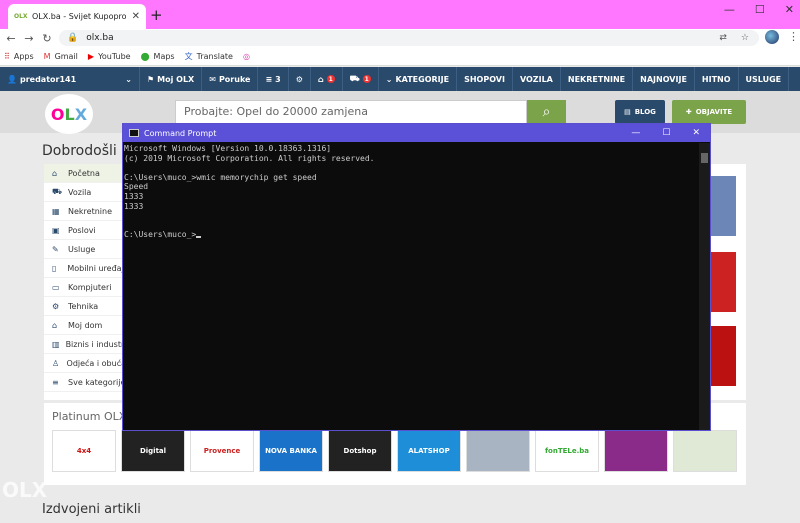 This screenshot has width=800, height=523. Describe the element at coordinates (84, 451) in the screenshot. I see `shop-logo: 4x4` at that location.